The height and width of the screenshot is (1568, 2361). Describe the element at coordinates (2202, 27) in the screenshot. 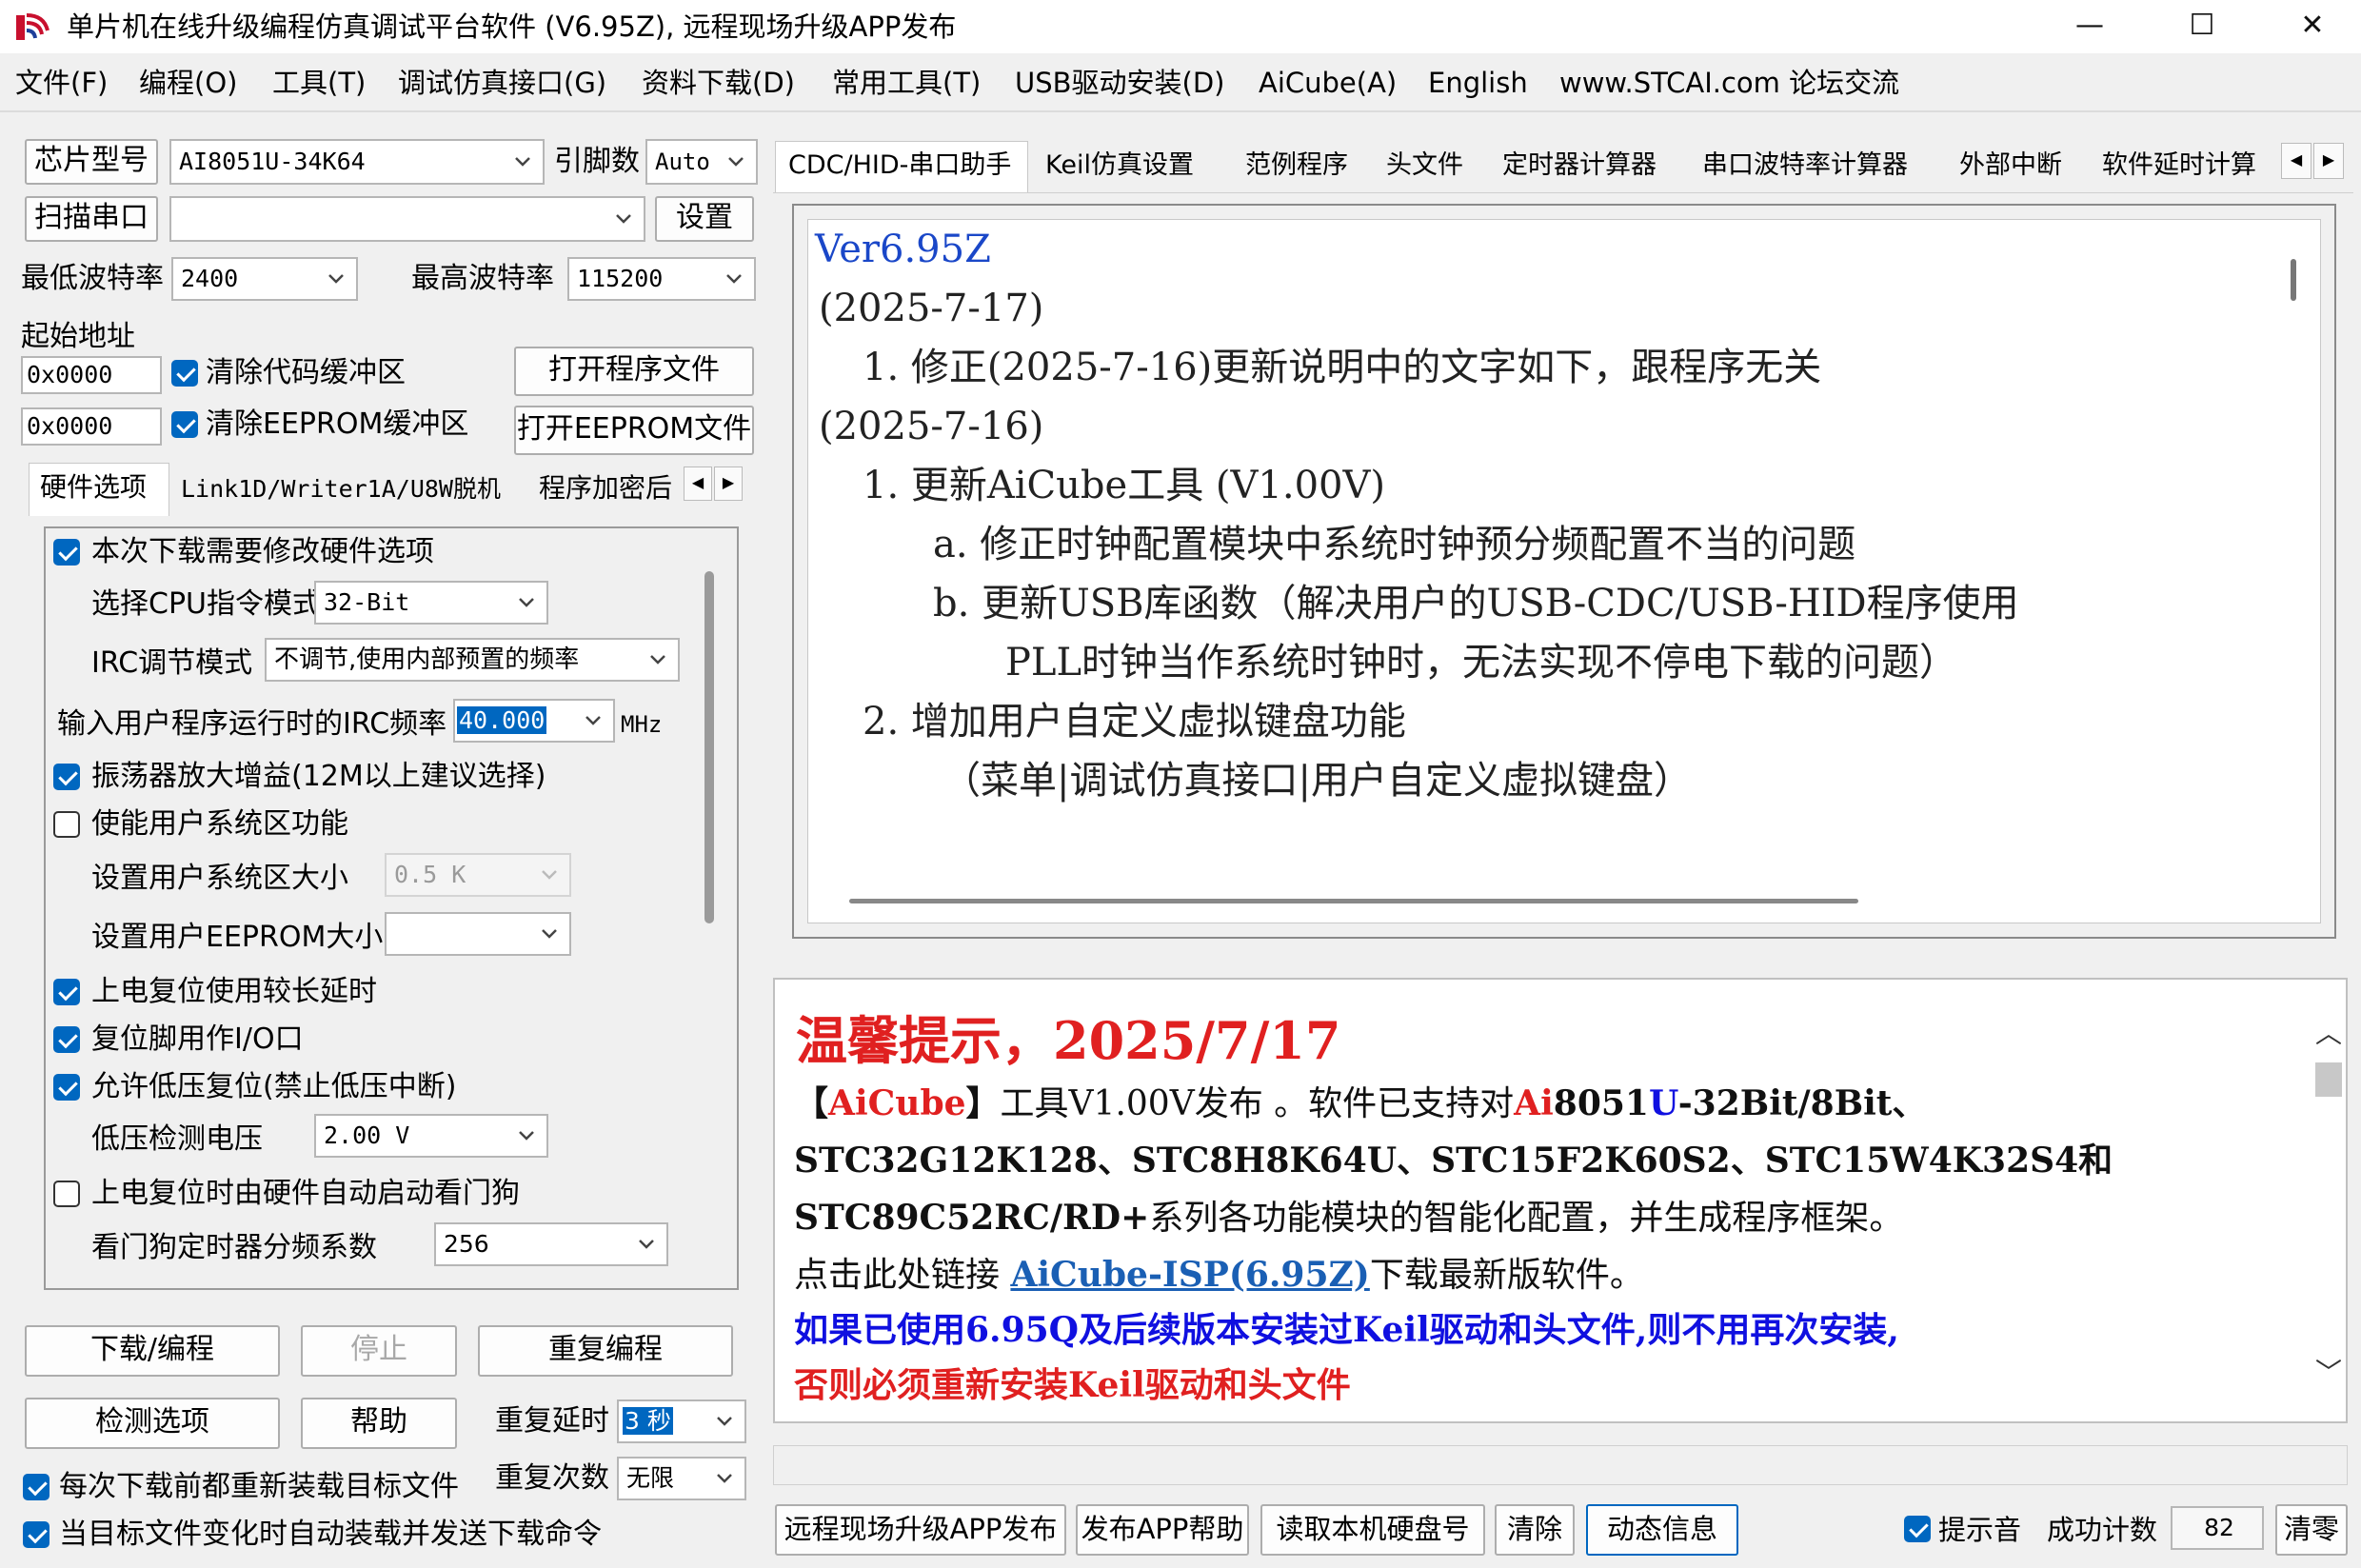

I see `maximize-button: ☐` at that location.